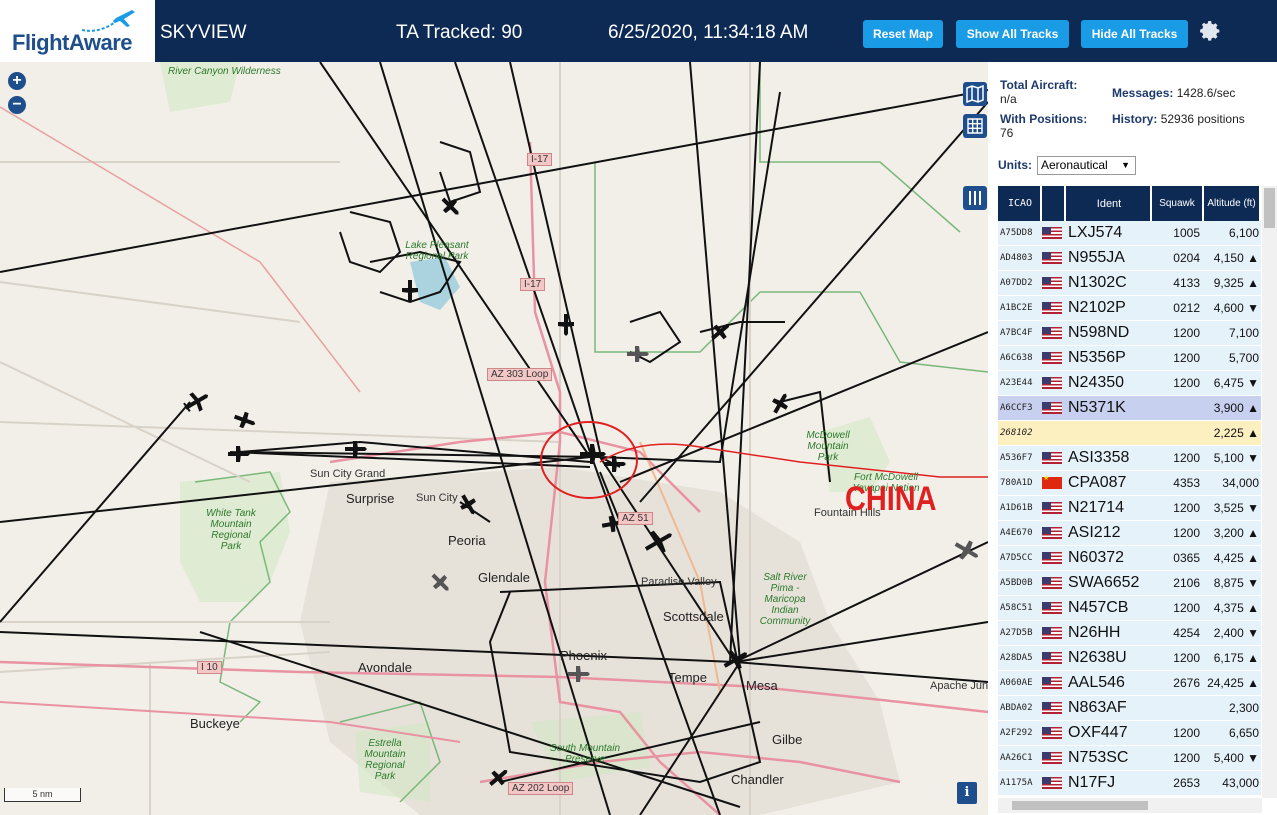 The width and height of the screenshot is (1277, 815). I want to click on grid-toggle-button, so click(975, 126).